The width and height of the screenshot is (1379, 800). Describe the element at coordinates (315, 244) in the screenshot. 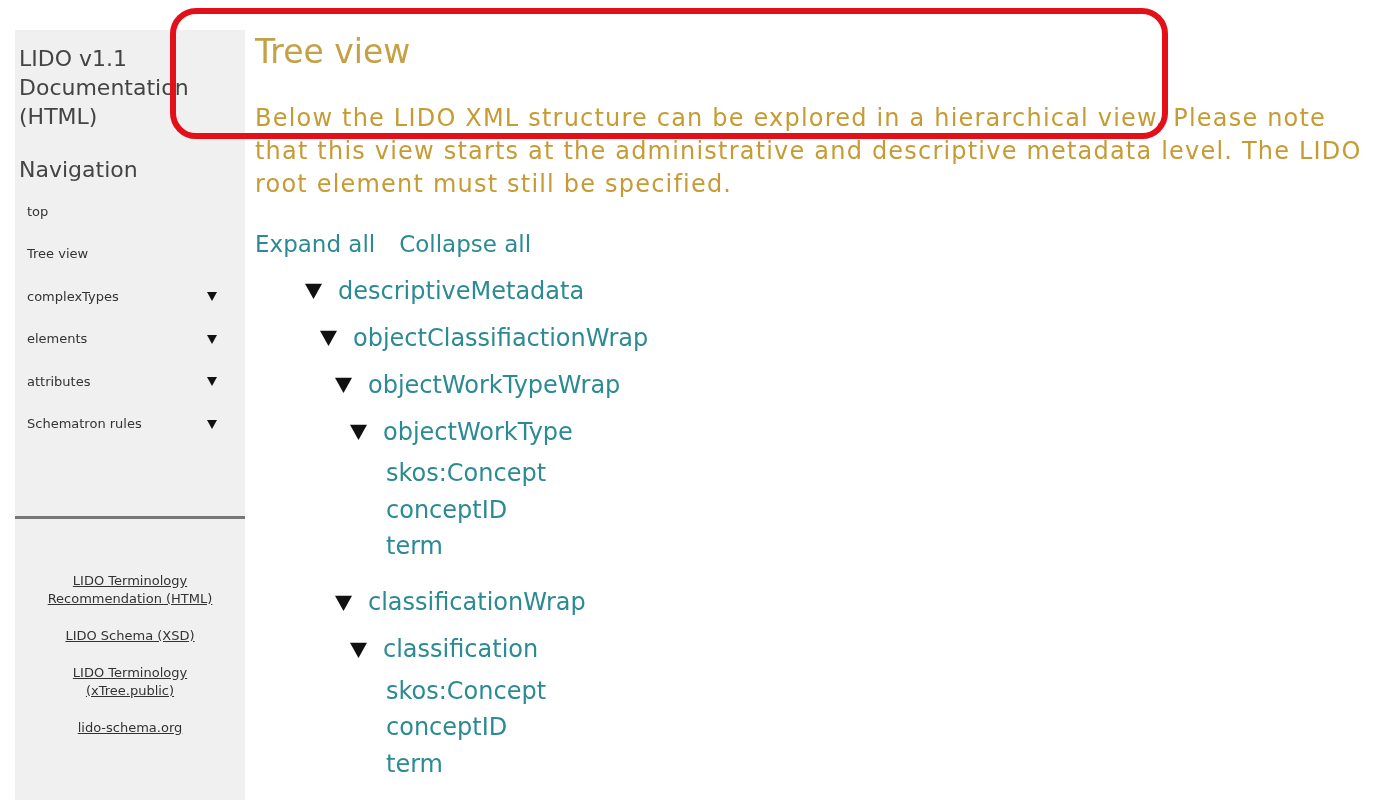

I see `tree-action-link: Expand all` at that location.